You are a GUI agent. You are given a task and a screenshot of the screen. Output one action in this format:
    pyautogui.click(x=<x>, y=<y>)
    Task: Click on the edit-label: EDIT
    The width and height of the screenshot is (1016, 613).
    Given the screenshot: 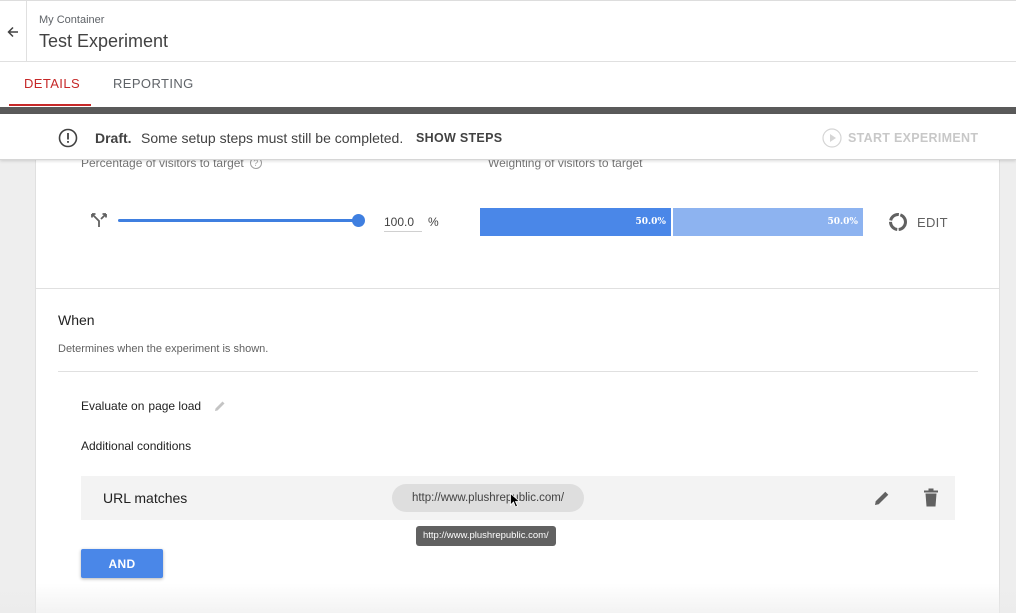 What is the action you would take?
    pyautogui.click(x=932, y=222)
    